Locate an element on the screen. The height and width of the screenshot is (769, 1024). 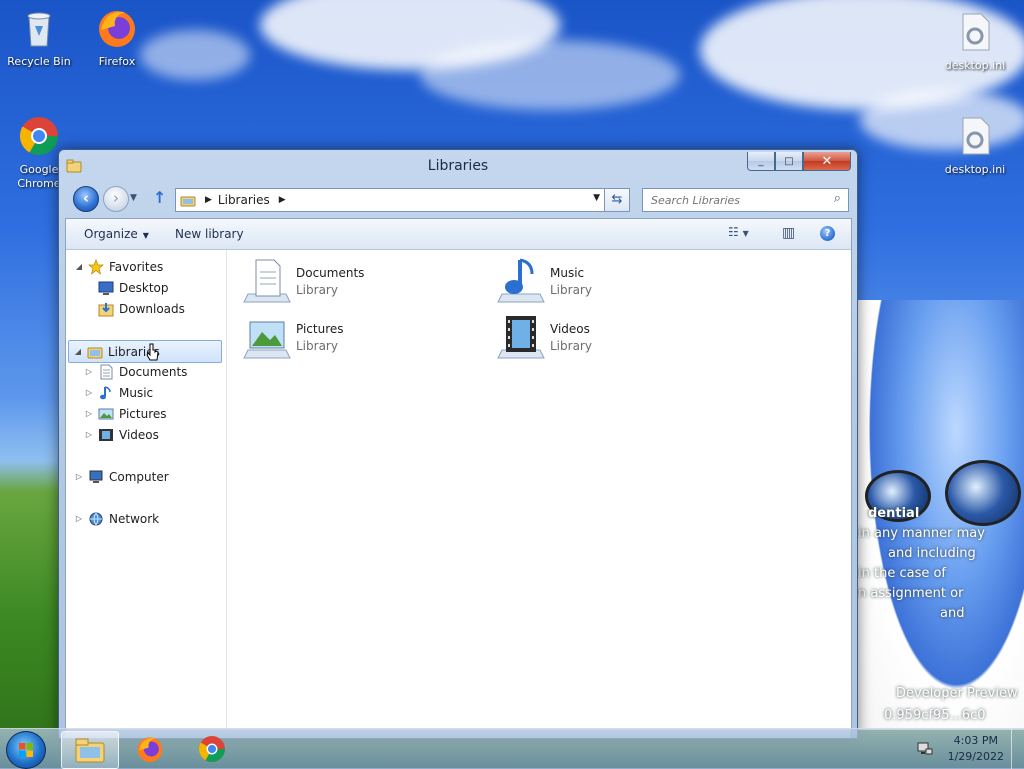
tree-item-downloads: Downloads is located at coordinates (134, 308).